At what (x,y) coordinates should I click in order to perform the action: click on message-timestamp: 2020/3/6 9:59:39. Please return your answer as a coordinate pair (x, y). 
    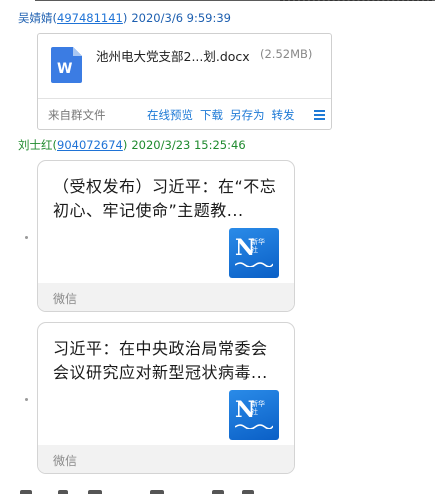
    Looking at the image, I should click on (181, 18).